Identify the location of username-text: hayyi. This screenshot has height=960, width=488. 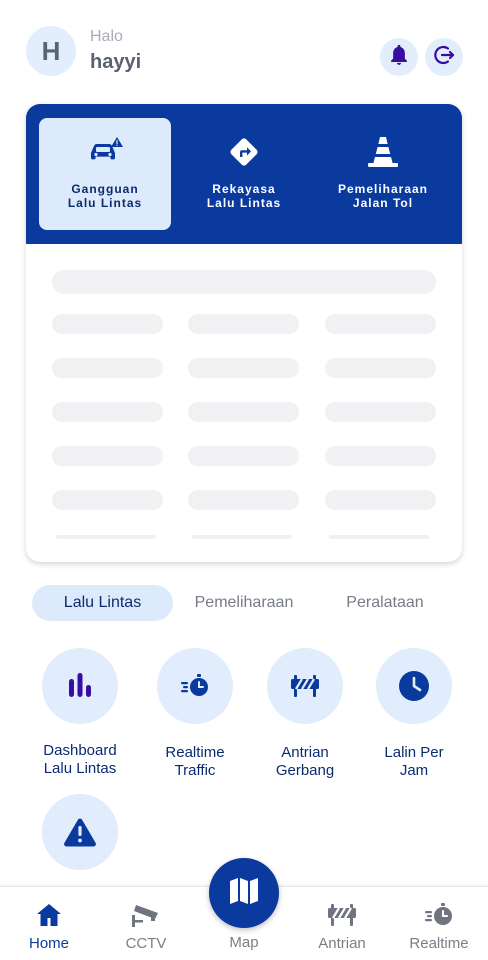
(116, 62).